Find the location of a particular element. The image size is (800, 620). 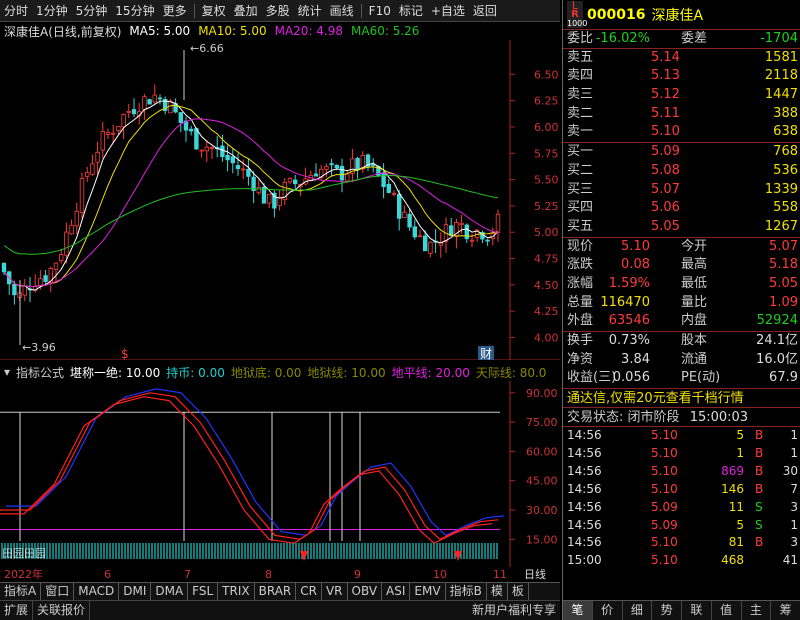

stock-name: 深康佳A is located at coordinates (26, 31).